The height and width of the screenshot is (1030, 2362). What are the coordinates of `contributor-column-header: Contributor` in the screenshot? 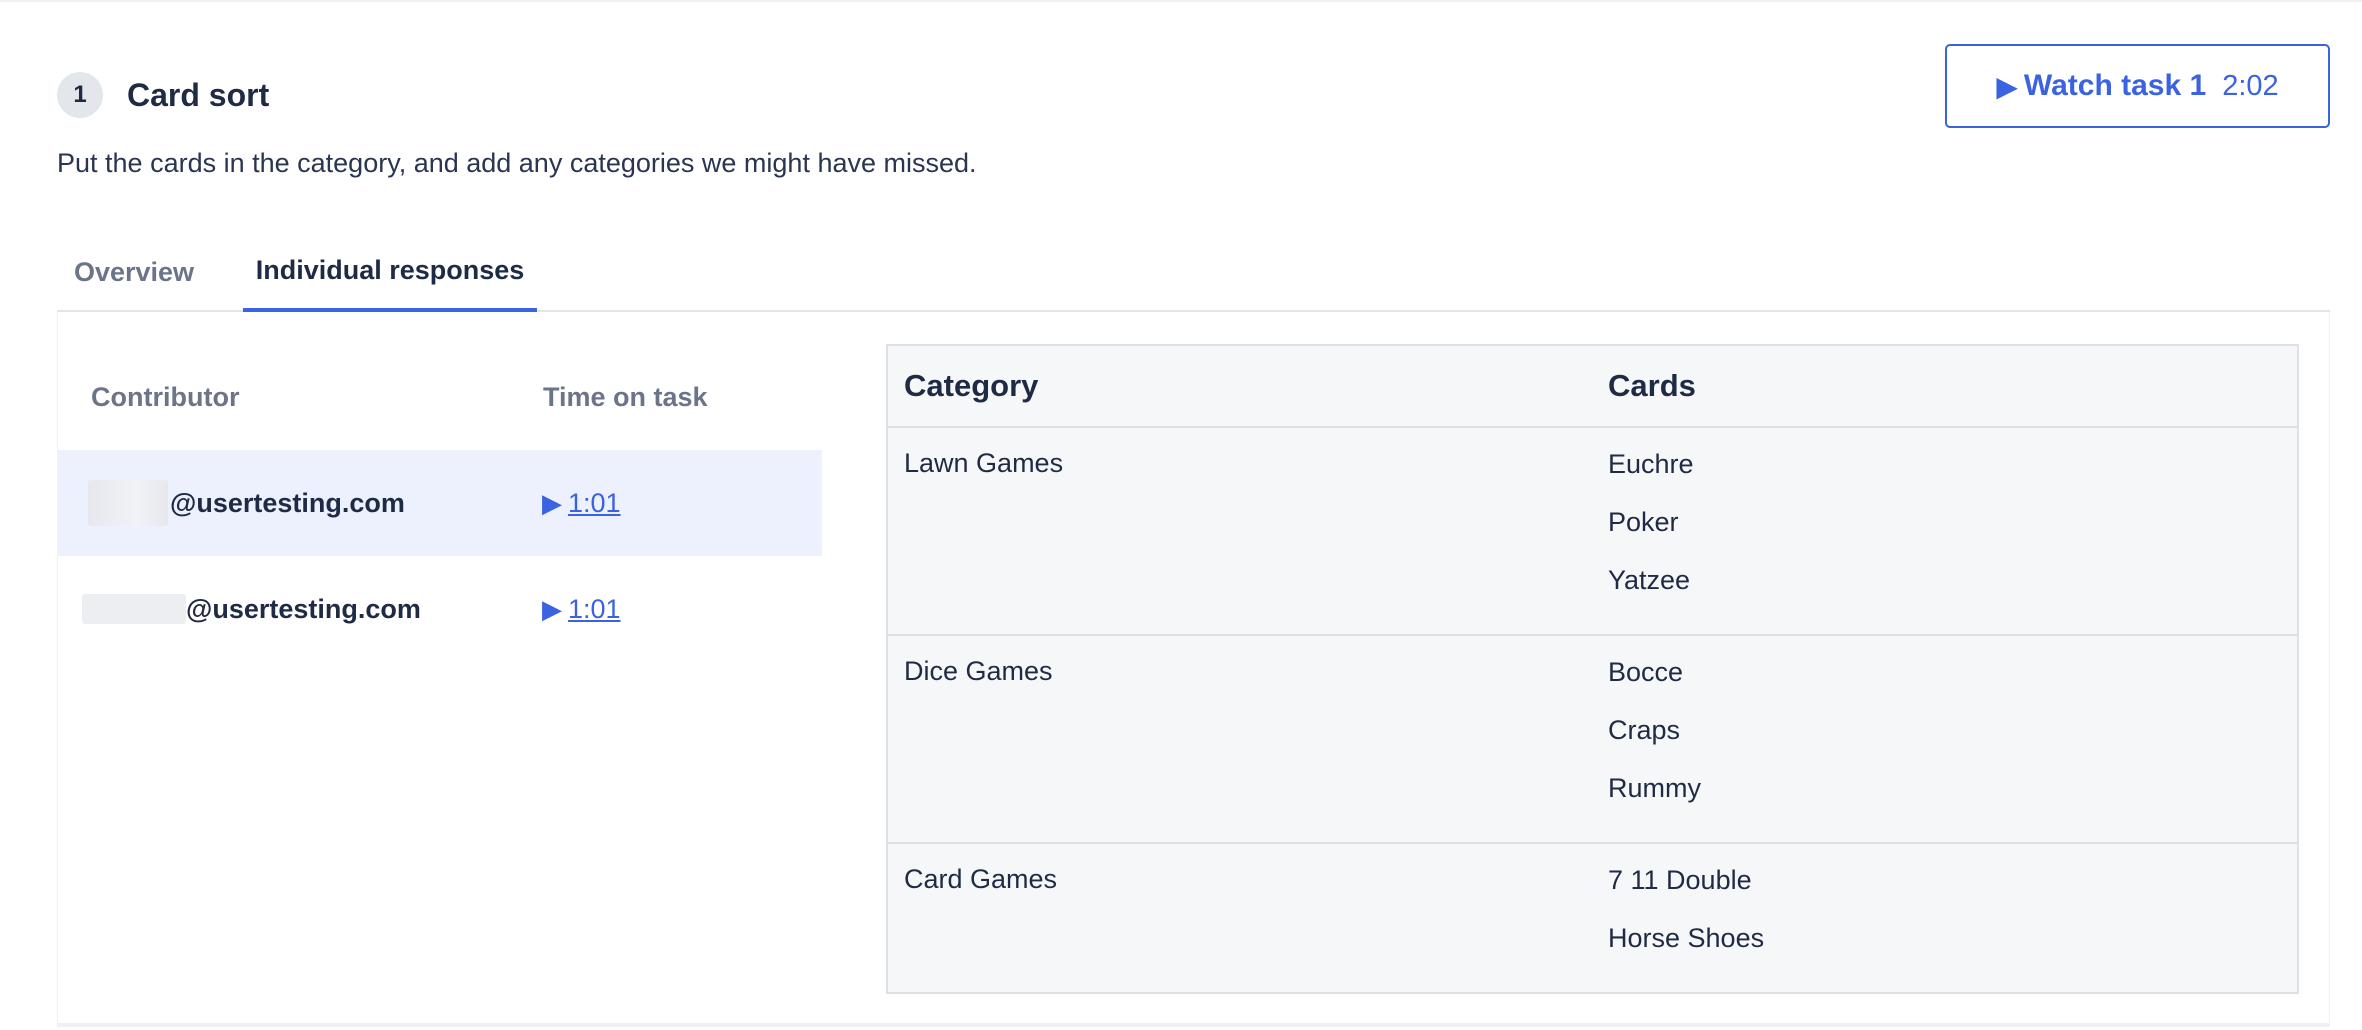 It's located at (165, 397).